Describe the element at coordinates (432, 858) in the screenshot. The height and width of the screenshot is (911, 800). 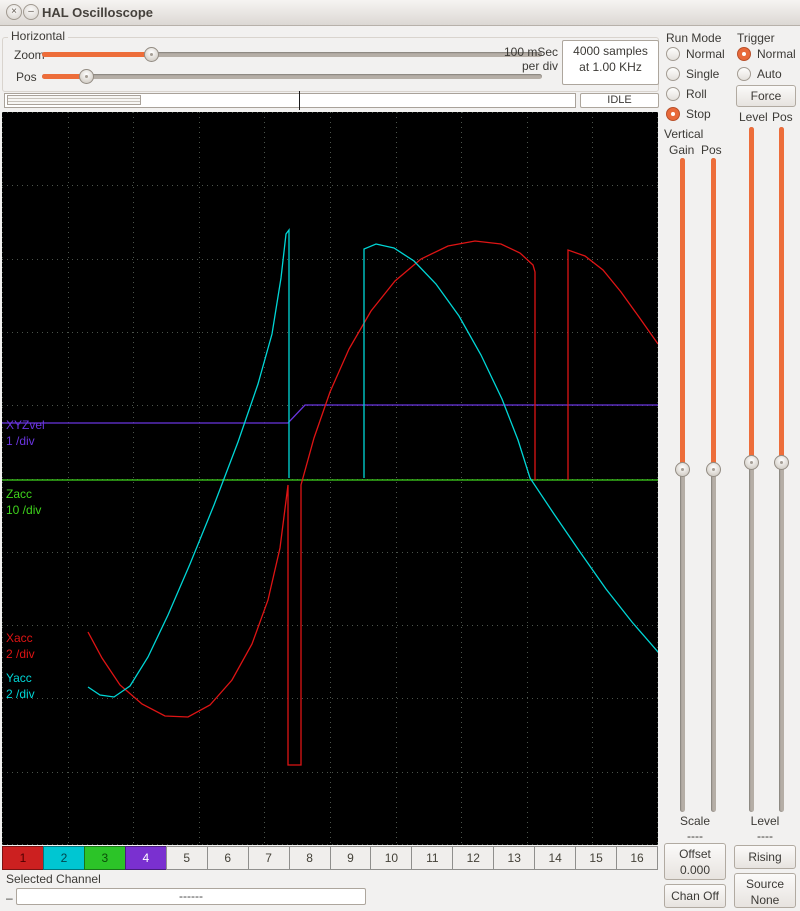
I see `channel-button-11: 11` at that location.